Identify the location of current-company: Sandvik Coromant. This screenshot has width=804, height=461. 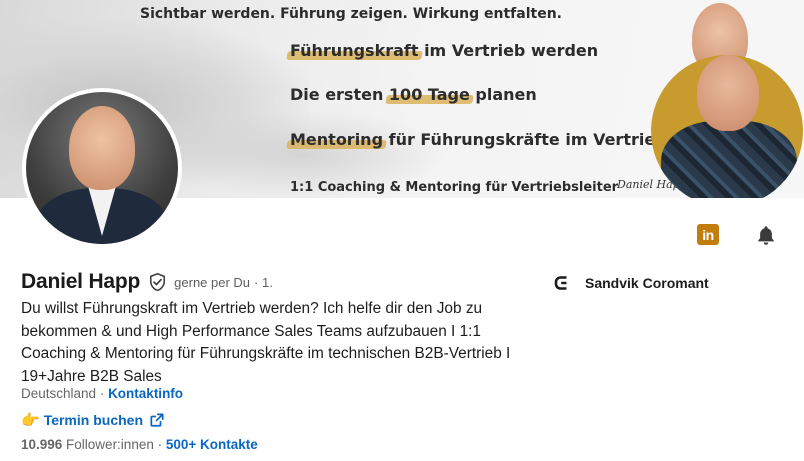
(631, 283).